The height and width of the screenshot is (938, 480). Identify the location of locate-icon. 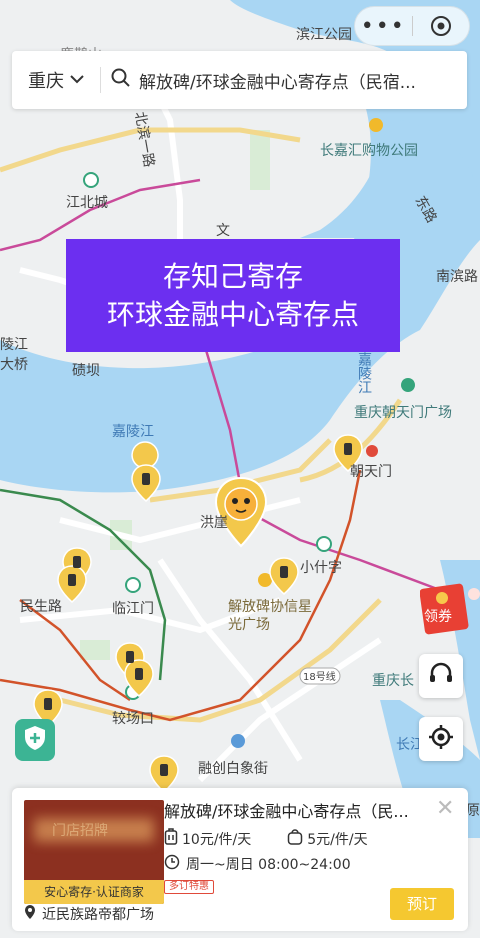
(441, 739).